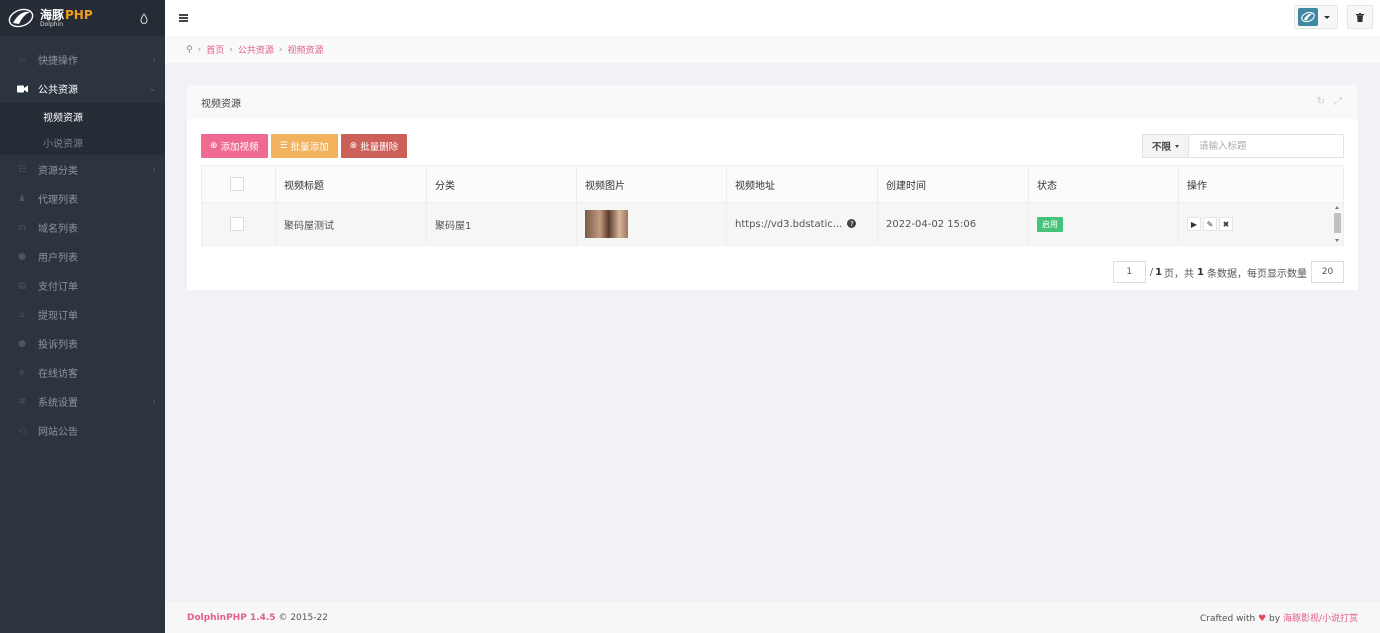 This screenshot has width=1380, height=633. Describe the element at coordinates (1161, 147) in the screenshot. I see `search-filter-label: 不限` at that location.